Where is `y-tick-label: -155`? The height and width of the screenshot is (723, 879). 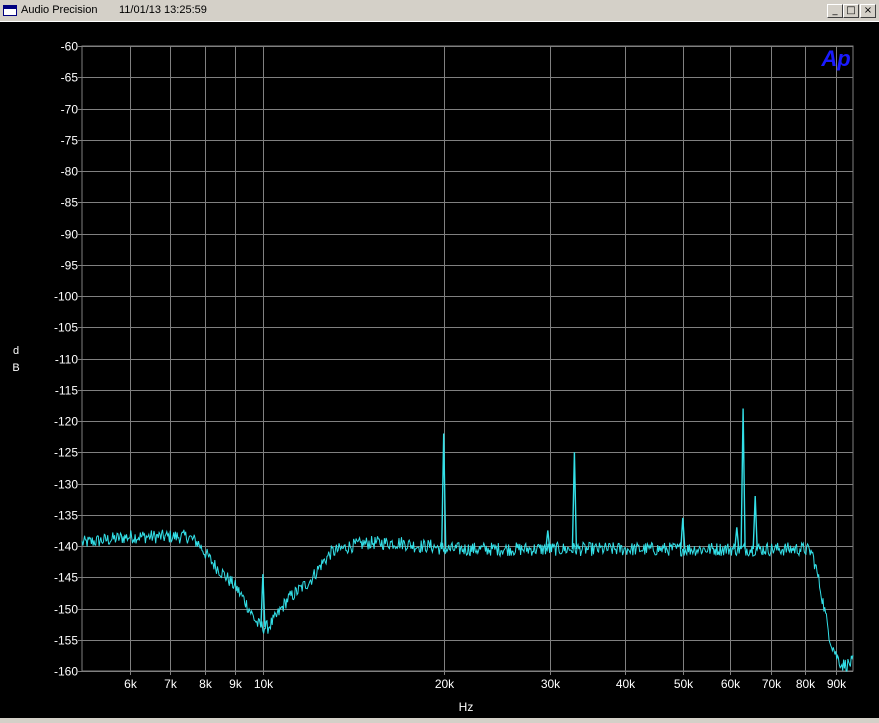
y-tick-label: -155 is located at coordinates (66, 641).